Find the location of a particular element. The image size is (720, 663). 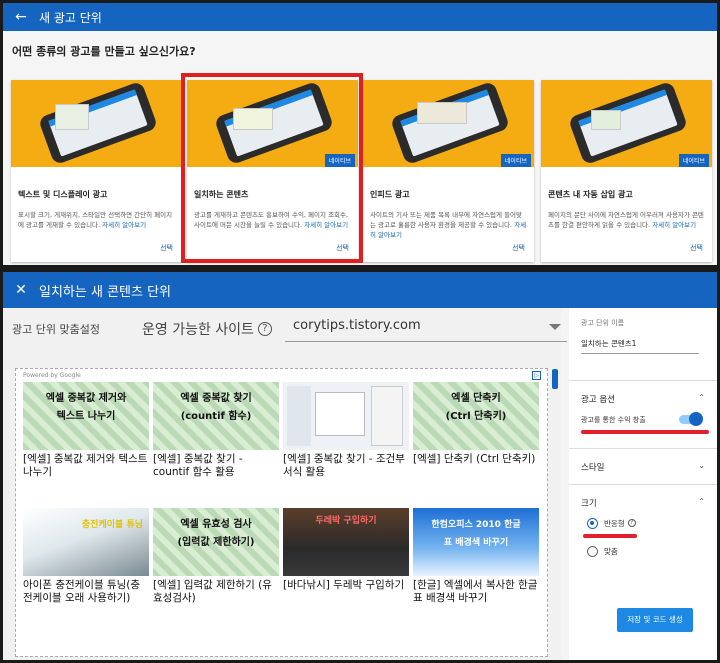

chevron-down-icon: ⌄ is located at coordinates (701, 465).